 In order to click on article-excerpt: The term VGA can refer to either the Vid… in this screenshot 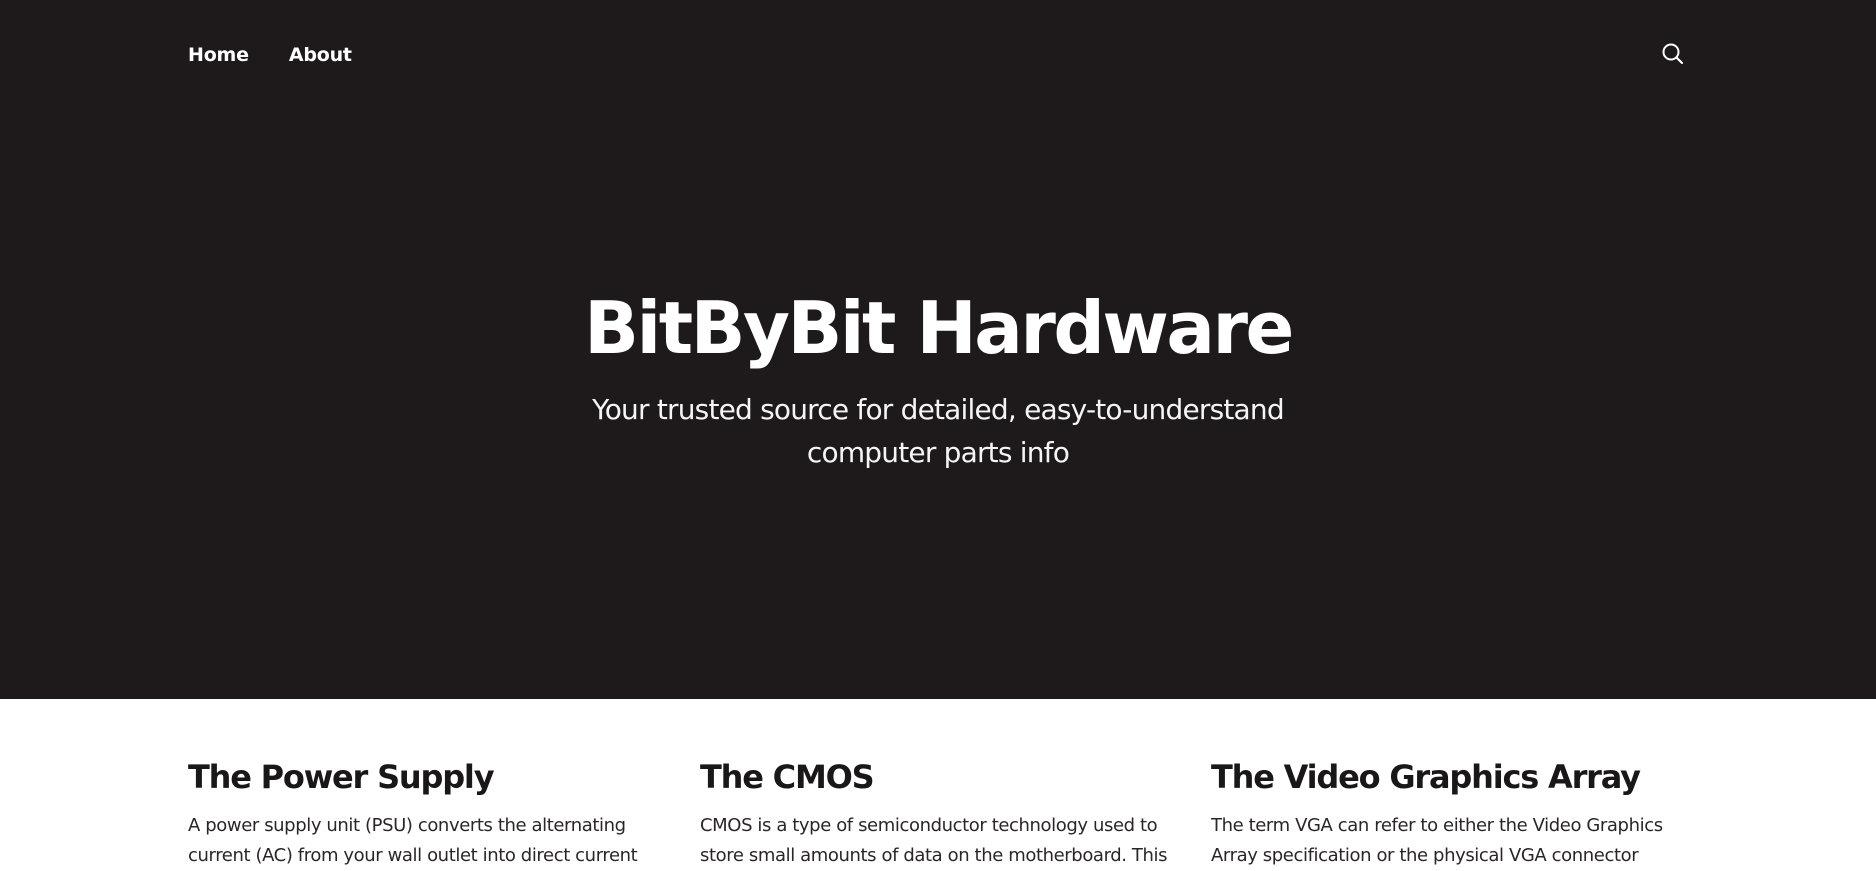, I will do `click(1437, 840)`.